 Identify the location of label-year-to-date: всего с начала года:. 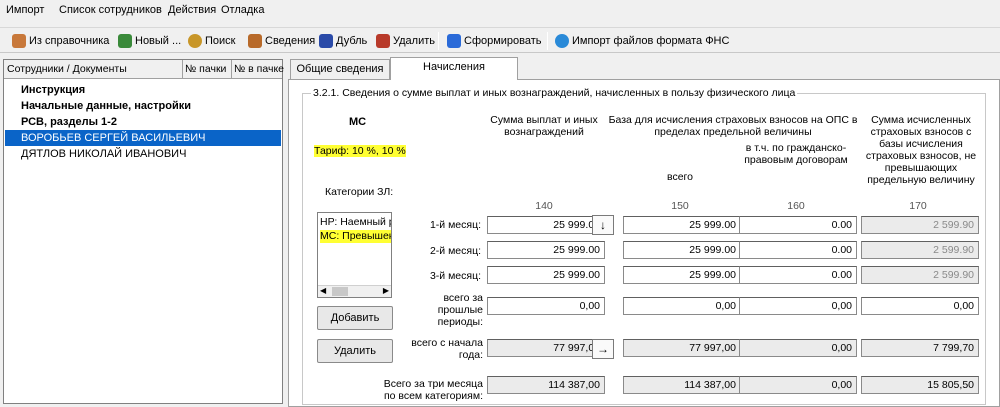
(447, 349).